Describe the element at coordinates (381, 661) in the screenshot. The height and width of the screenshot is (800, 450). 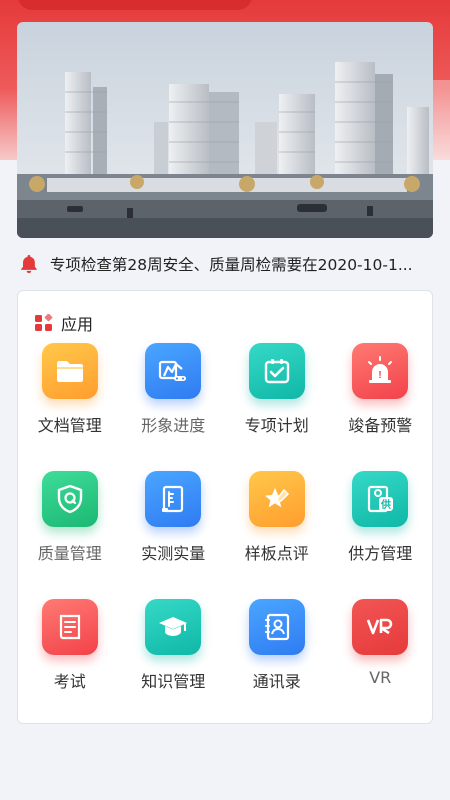
I see `app-item-vr: VR` at that location.